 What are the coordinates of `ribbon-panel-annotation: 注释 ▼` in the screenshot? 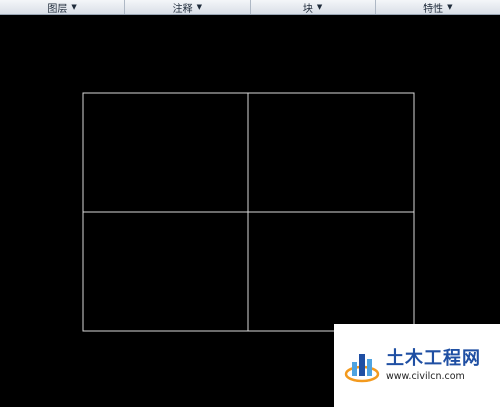 It's located at (188, 7).